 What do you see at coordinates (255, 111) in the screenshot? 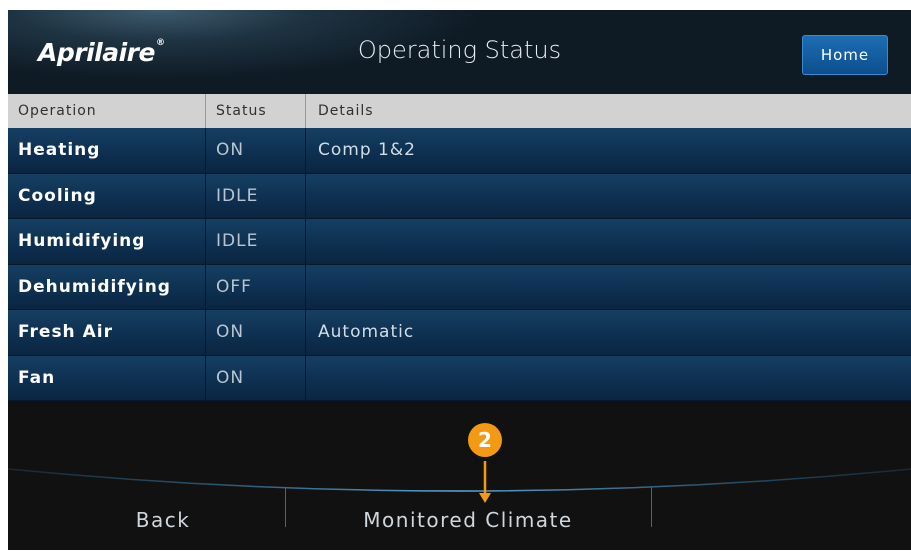
I see `column-header-status: Status` at bounding box center [255, 111].